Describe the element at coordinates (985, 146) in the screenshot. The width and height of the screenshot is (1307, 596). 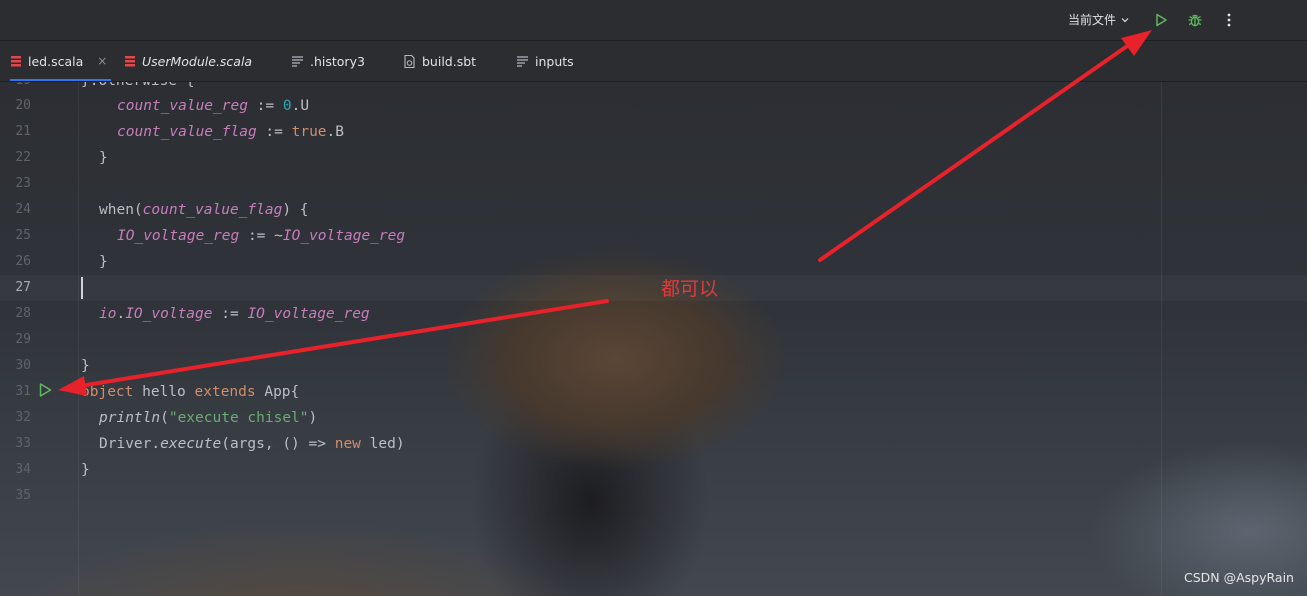
I see `arrow-to-toolbar-run` at that location.